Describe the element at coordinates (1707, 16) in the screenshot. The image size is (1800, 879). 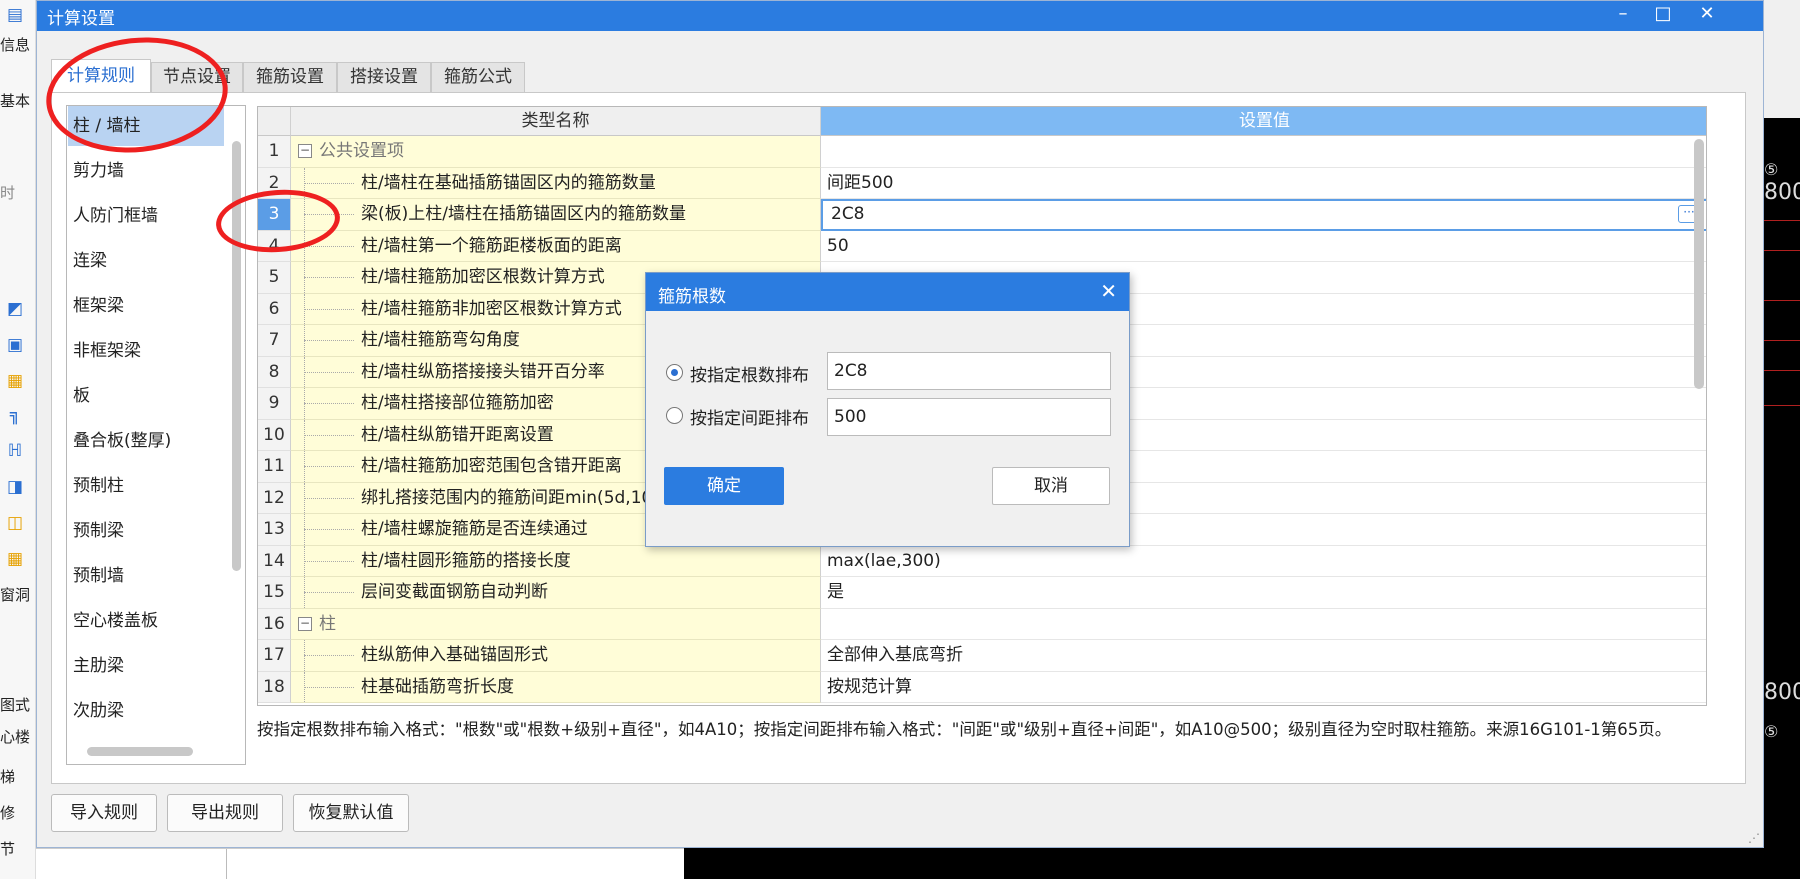
I see `close-window-button: ✕` at that location.